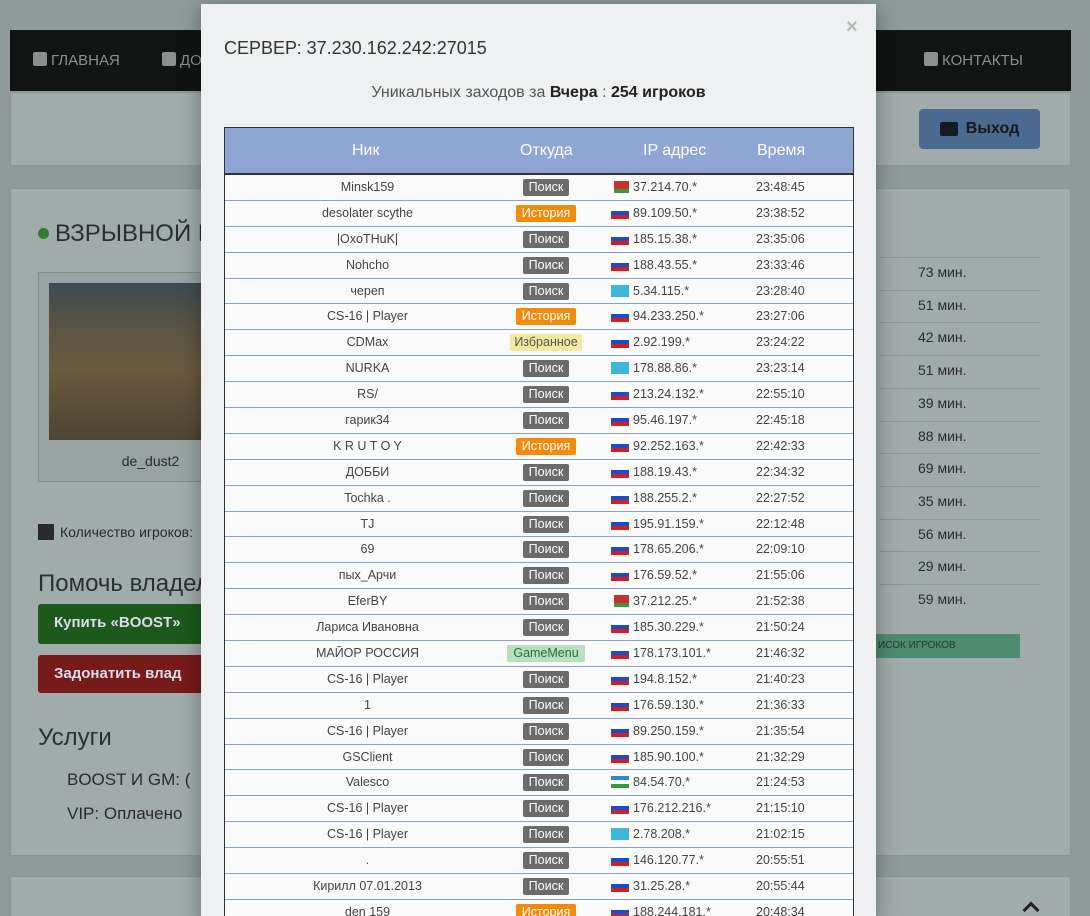 This screenshot has height=916, width=1090. I want to click on visit-time: 21:36:33, so click(780, 704).